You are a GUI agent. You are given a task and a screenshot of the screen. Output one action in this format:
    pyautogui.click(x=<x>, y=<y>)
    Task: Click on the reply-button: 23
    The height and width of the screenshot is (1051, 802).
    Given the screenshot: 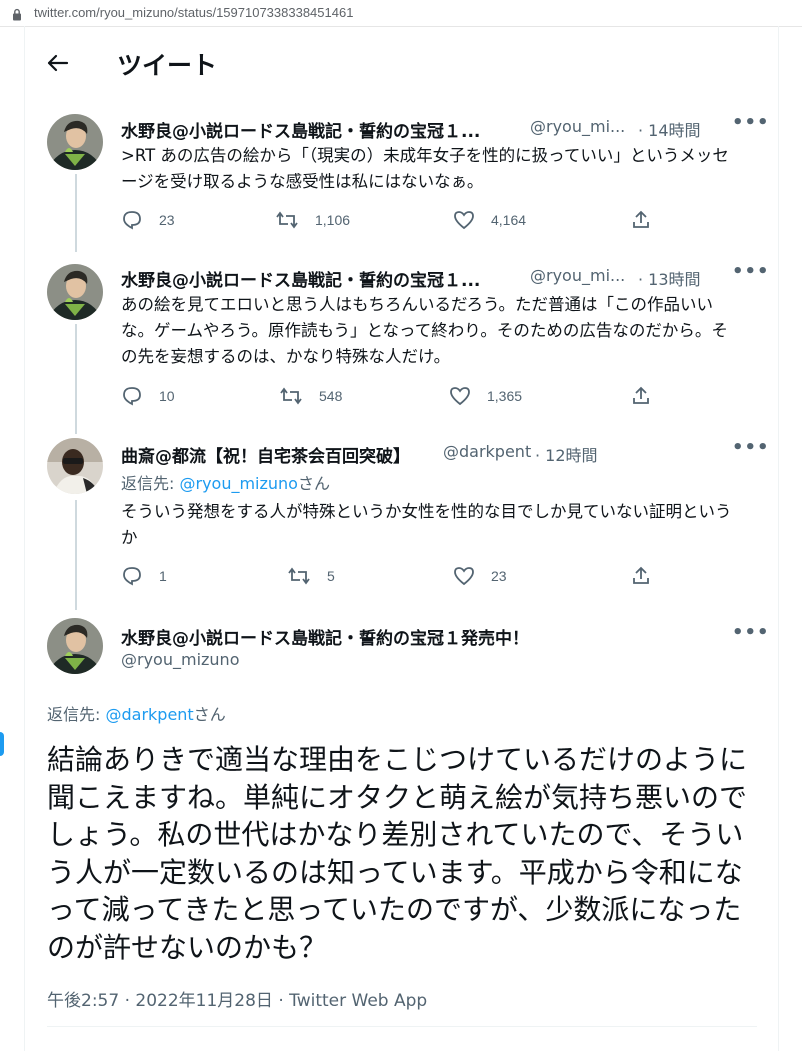 What is the action you would take?
    pyautogui.click(x=148, y=220)
    